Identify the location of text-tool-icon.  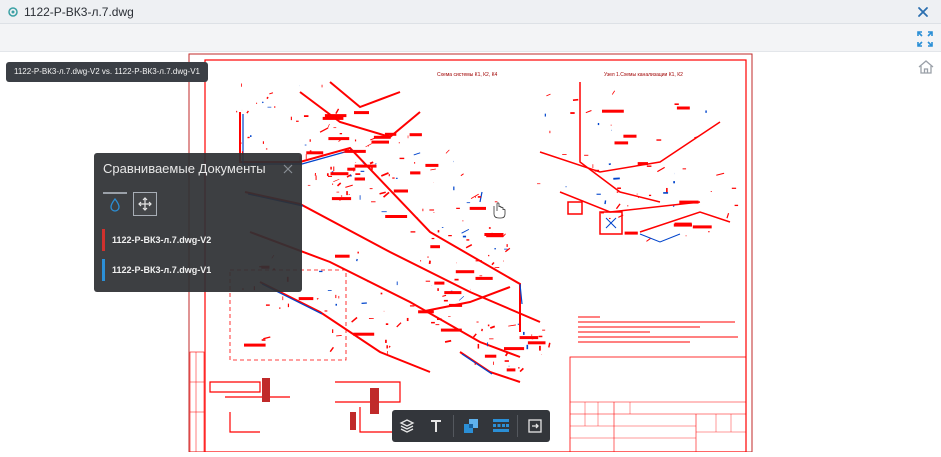
(437, 426).